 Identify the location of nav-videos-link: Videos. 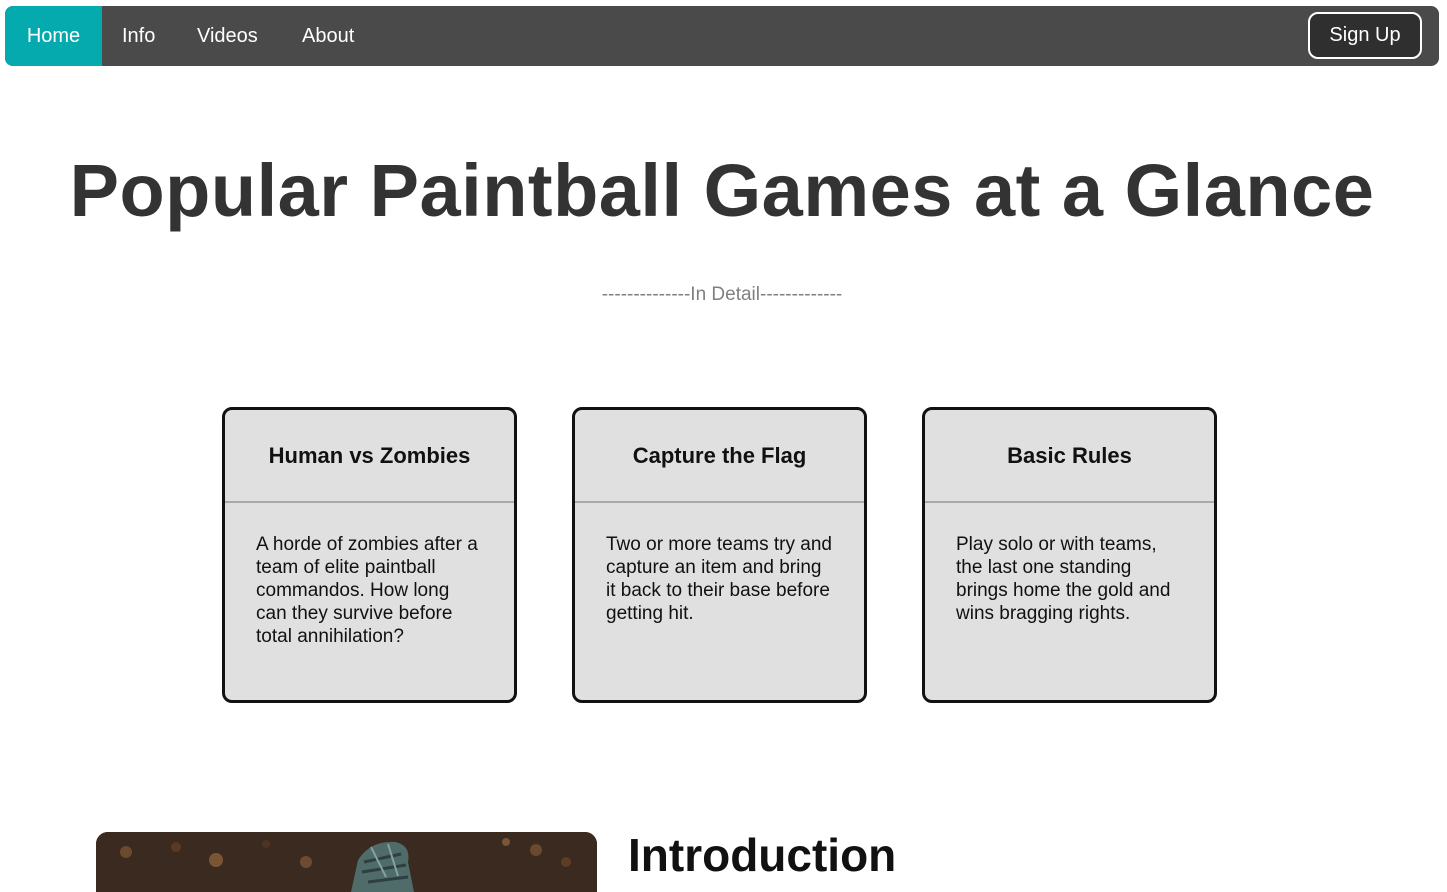
(227, 36).